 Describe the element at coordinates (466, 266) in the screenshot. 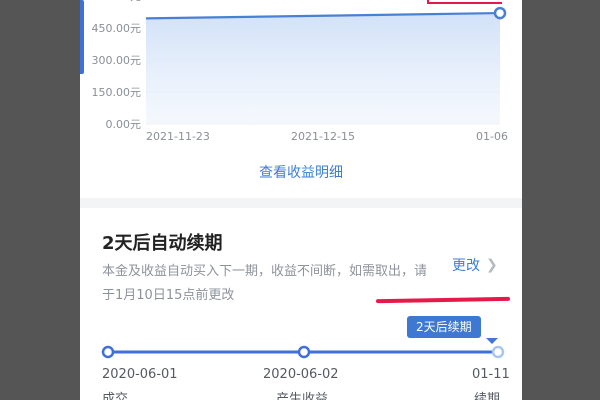

I see `change-button-label: 更改` at that location.